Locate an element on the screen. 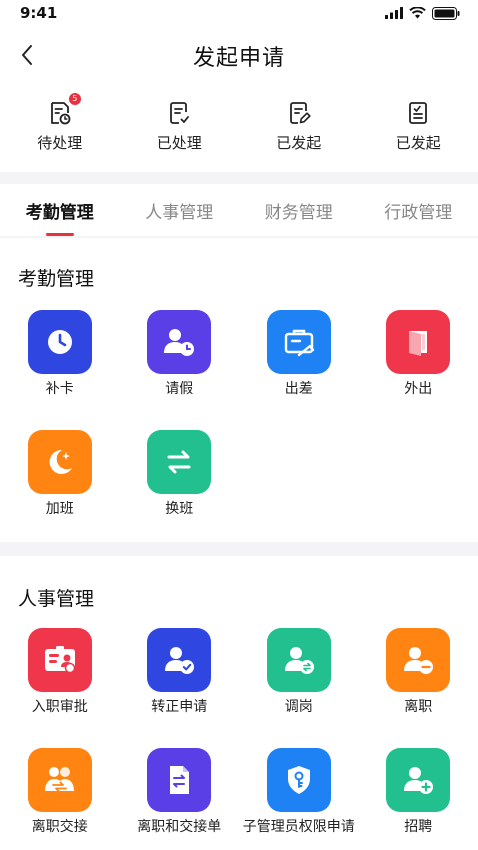  swap-icon is located at coordinates (179, 462).